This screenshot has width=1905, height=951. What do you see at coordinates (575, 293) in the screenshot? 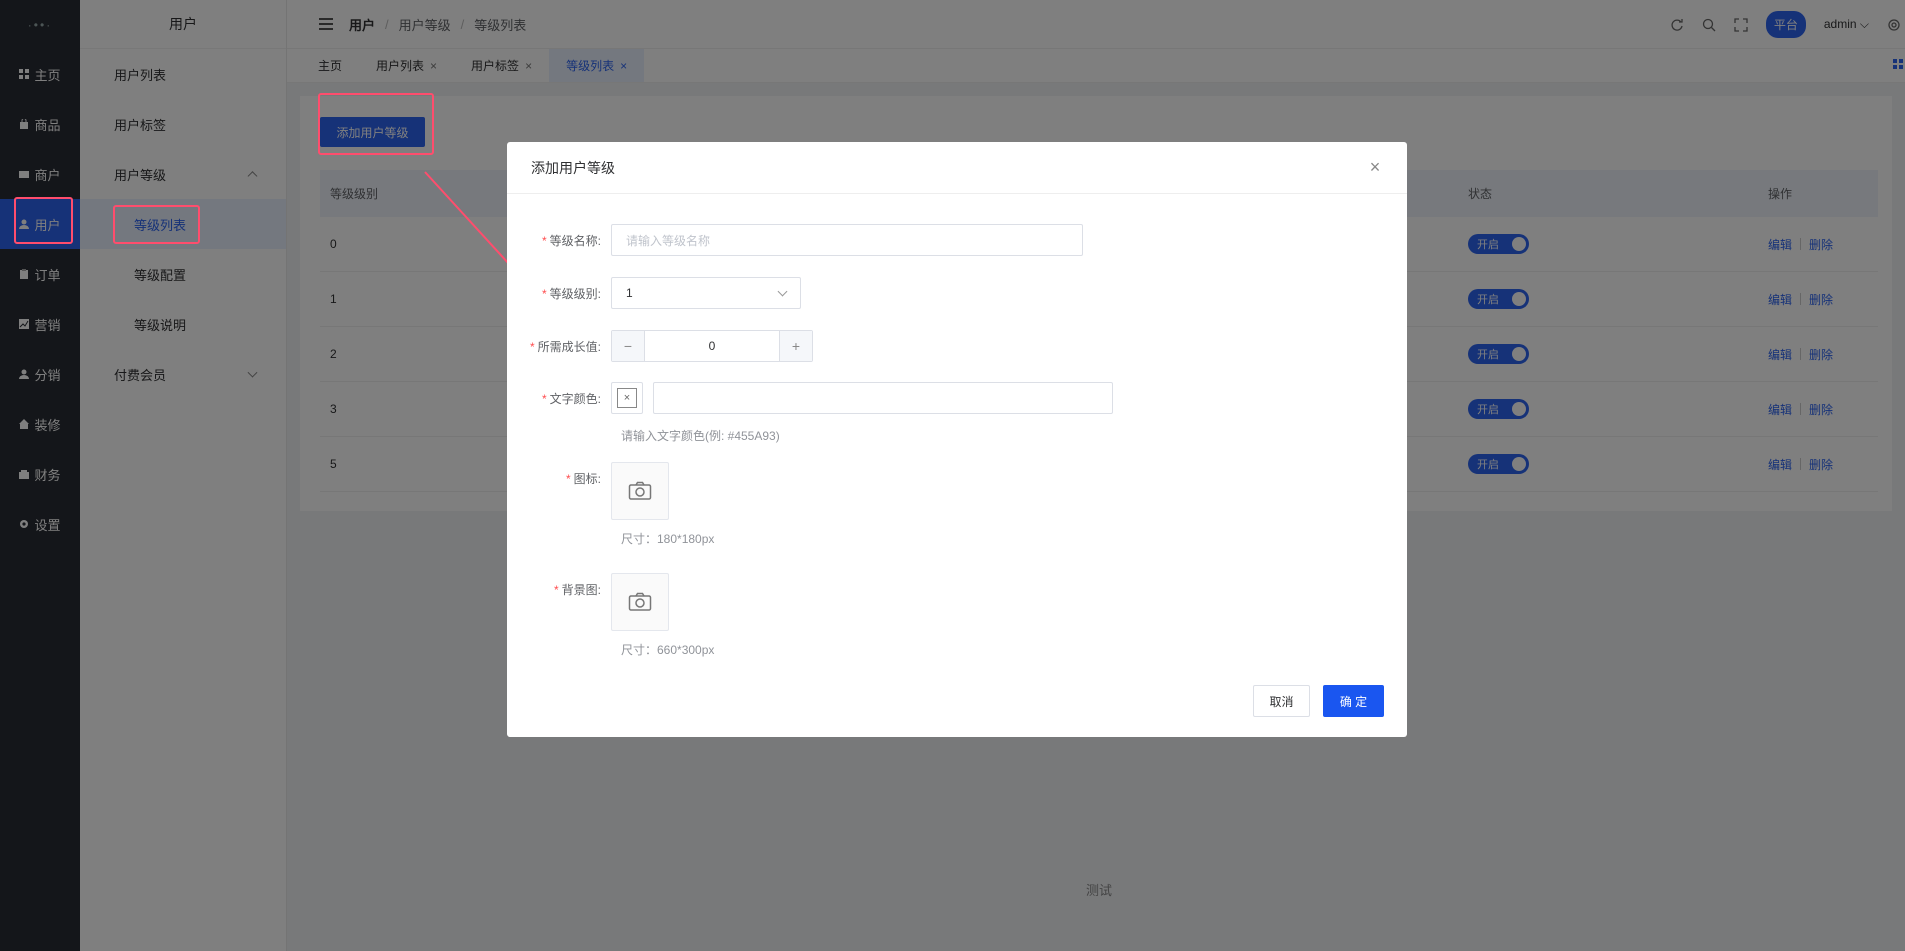
I see `field-label-text: 等级级别:` at bounding box center [575, 293].